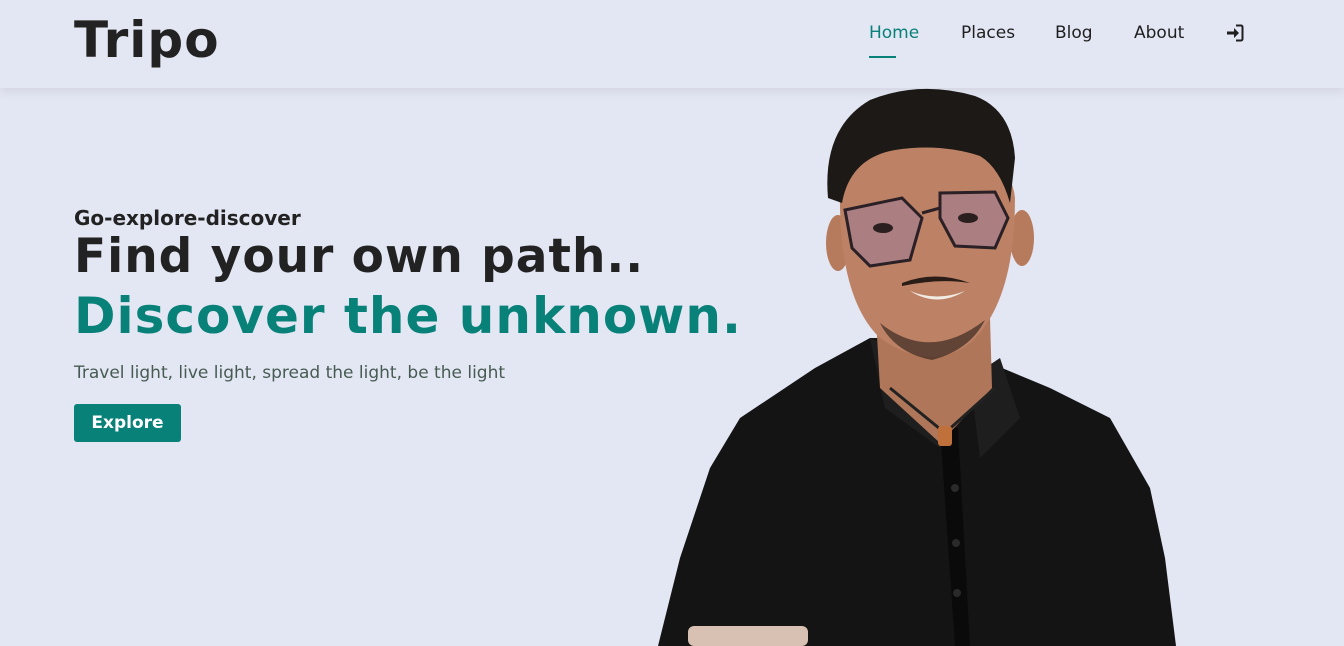  I want to click on nav-blog: Blog, so click(1074, 33).